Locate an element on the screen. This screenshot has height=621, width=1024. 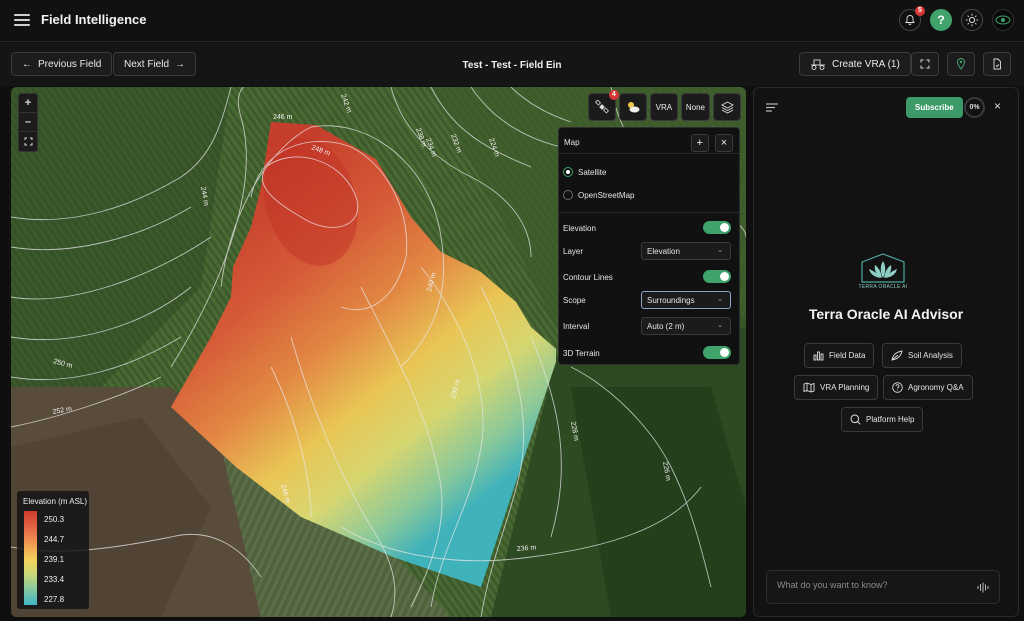
weather-button is located at coordinates (632, 107).